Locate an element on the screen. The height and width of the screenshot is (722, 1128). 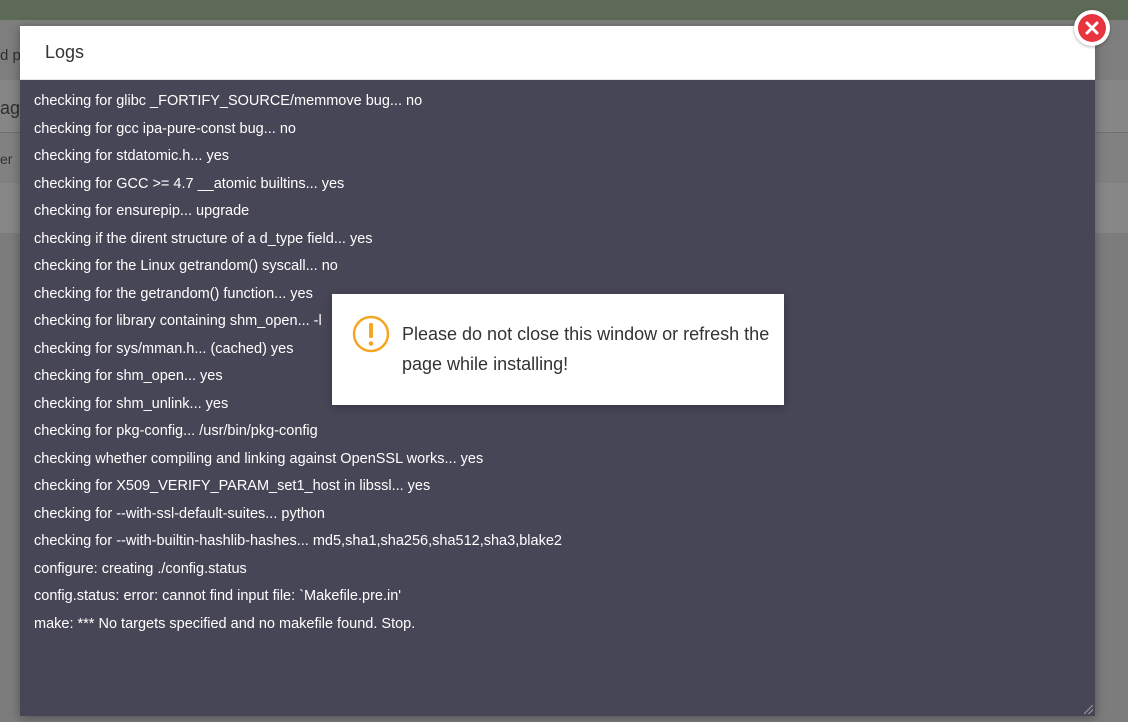
log-line: checking for ensurepip... upgrade is located at coordinates (142, 211).